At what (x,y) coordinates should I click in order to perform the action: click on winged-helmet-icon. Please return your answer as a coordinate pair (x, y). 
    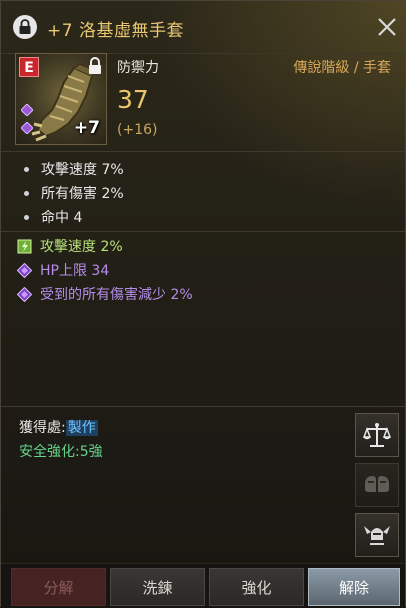
    Looking at the image, I should click on (377, 535).